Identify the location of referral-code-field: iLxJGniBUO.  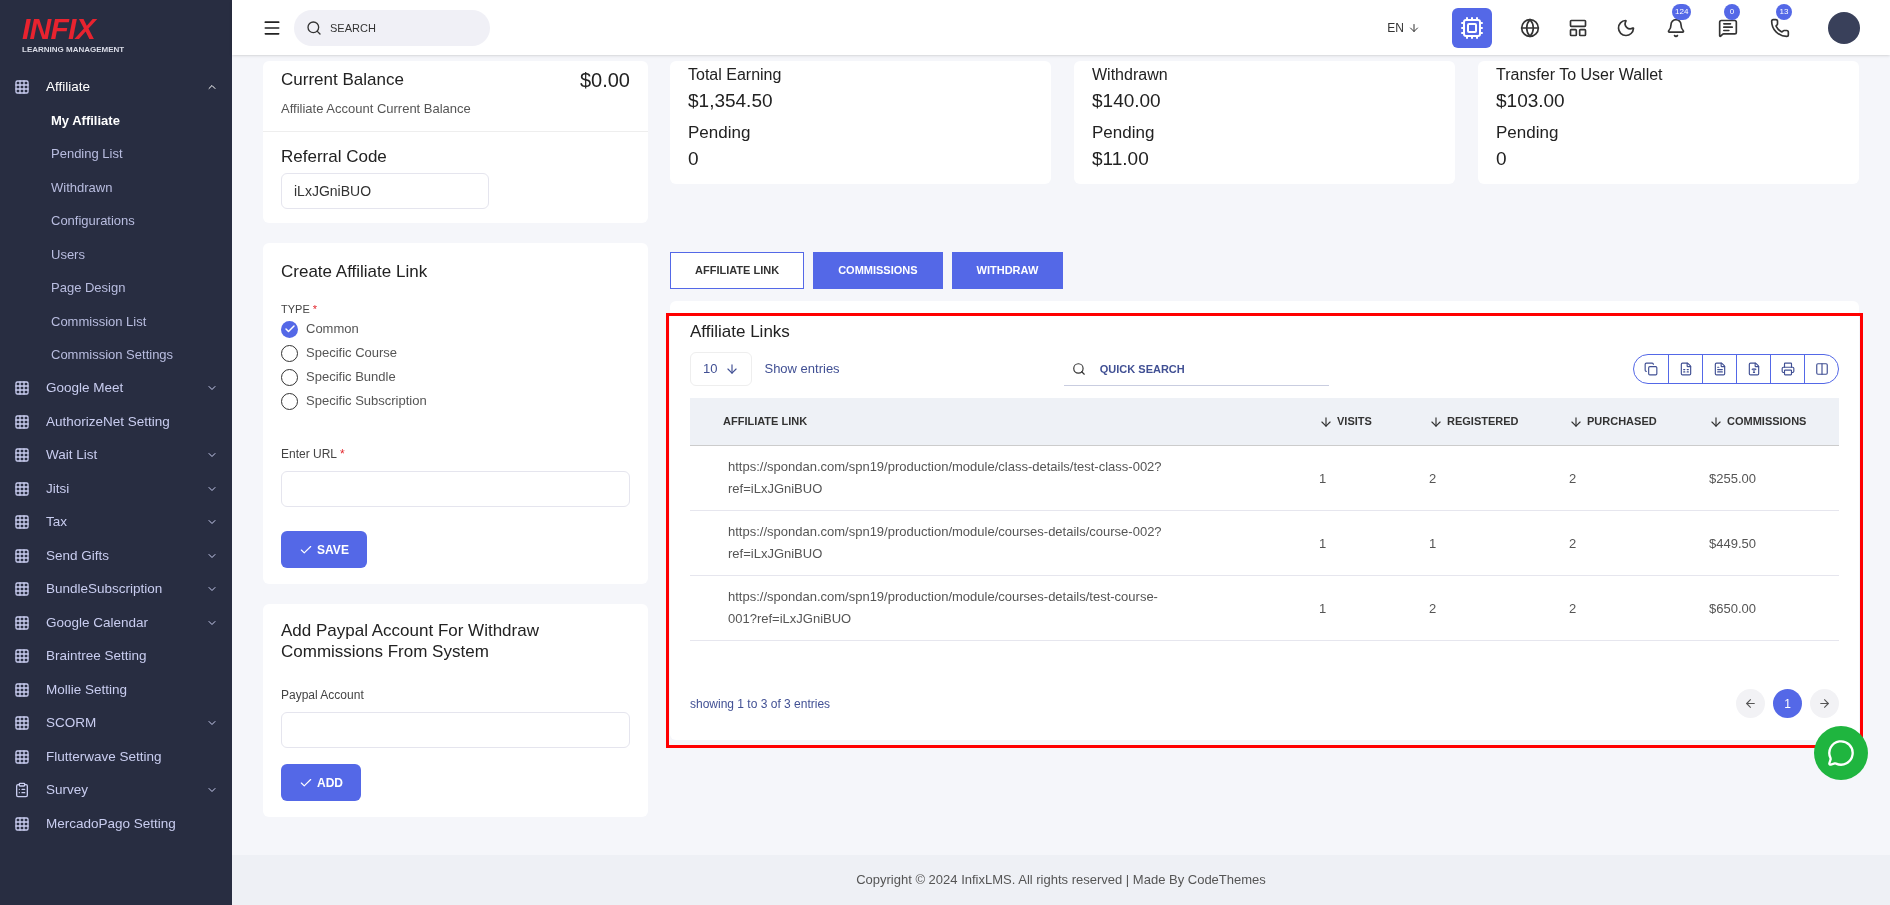
(385, 191).